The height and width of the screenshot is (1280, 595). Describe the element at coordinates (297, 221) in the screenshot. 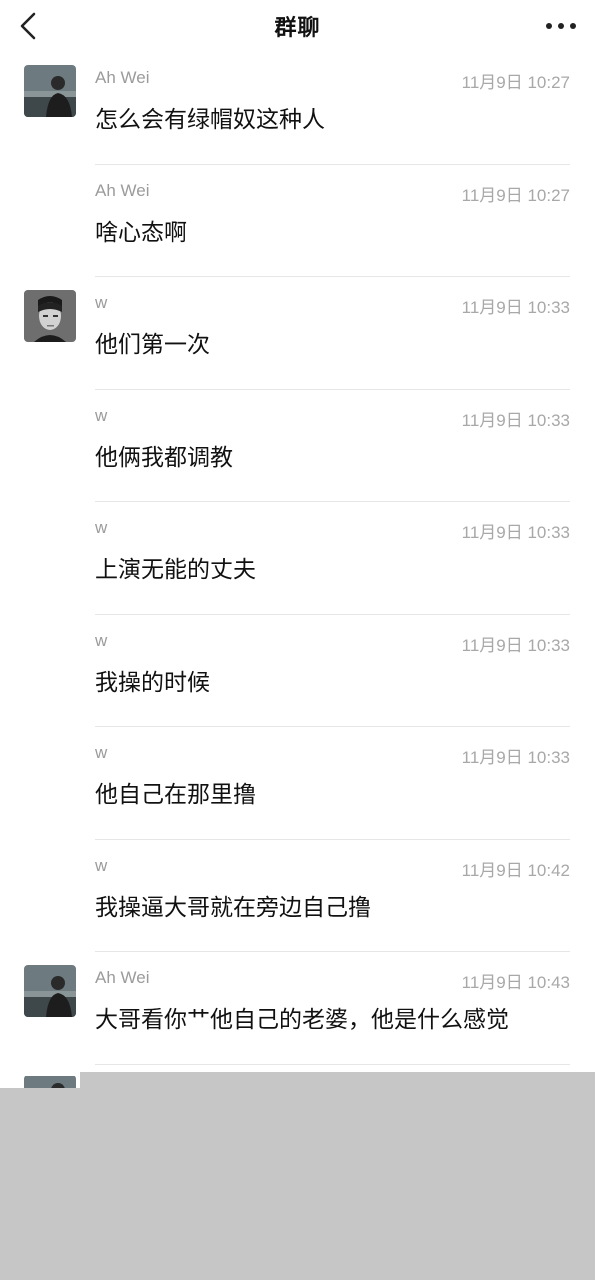

I see `chat-message: Ah Wei 11月9日 10:27 啥心态啊` at that location.